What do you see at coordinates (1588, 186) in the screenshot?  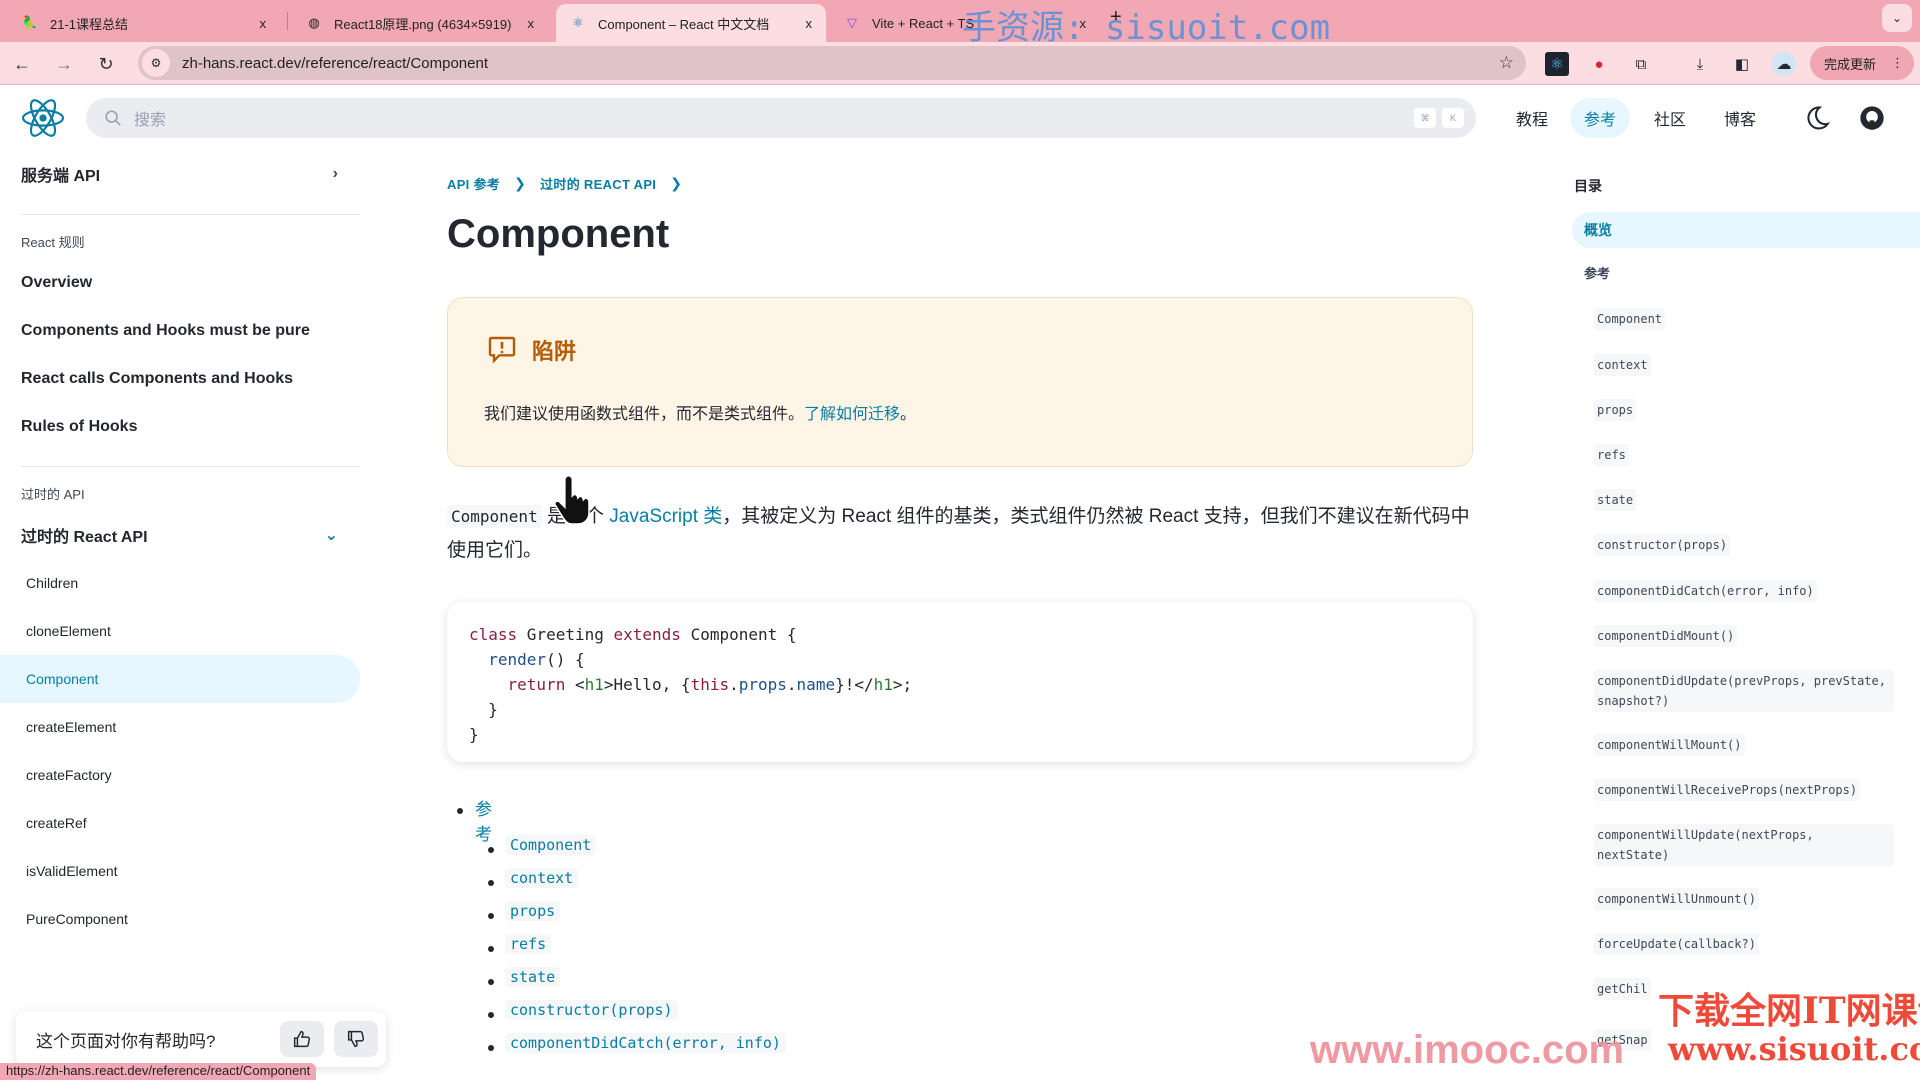 I see `toc-heading: 目录` at bounding box center [1588, 186].